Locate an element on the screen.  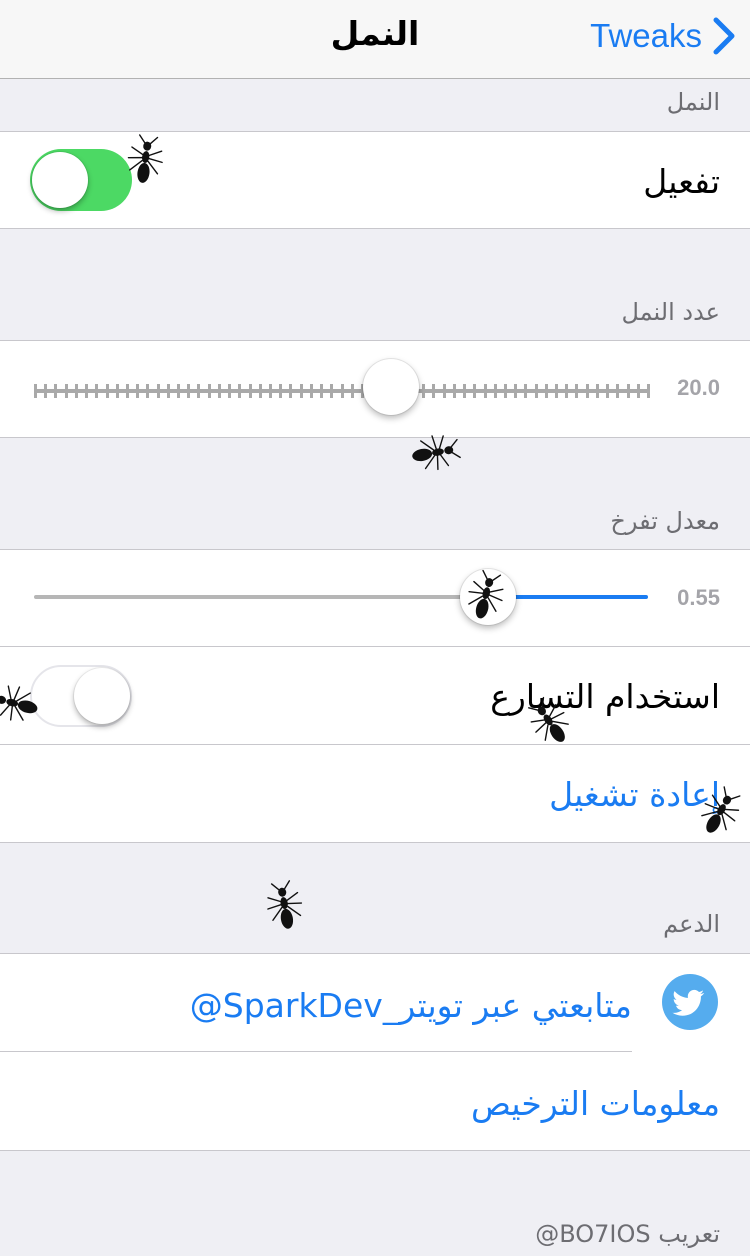
license-cell: معلومات الترخيص is located at coordinates (375, 1101).